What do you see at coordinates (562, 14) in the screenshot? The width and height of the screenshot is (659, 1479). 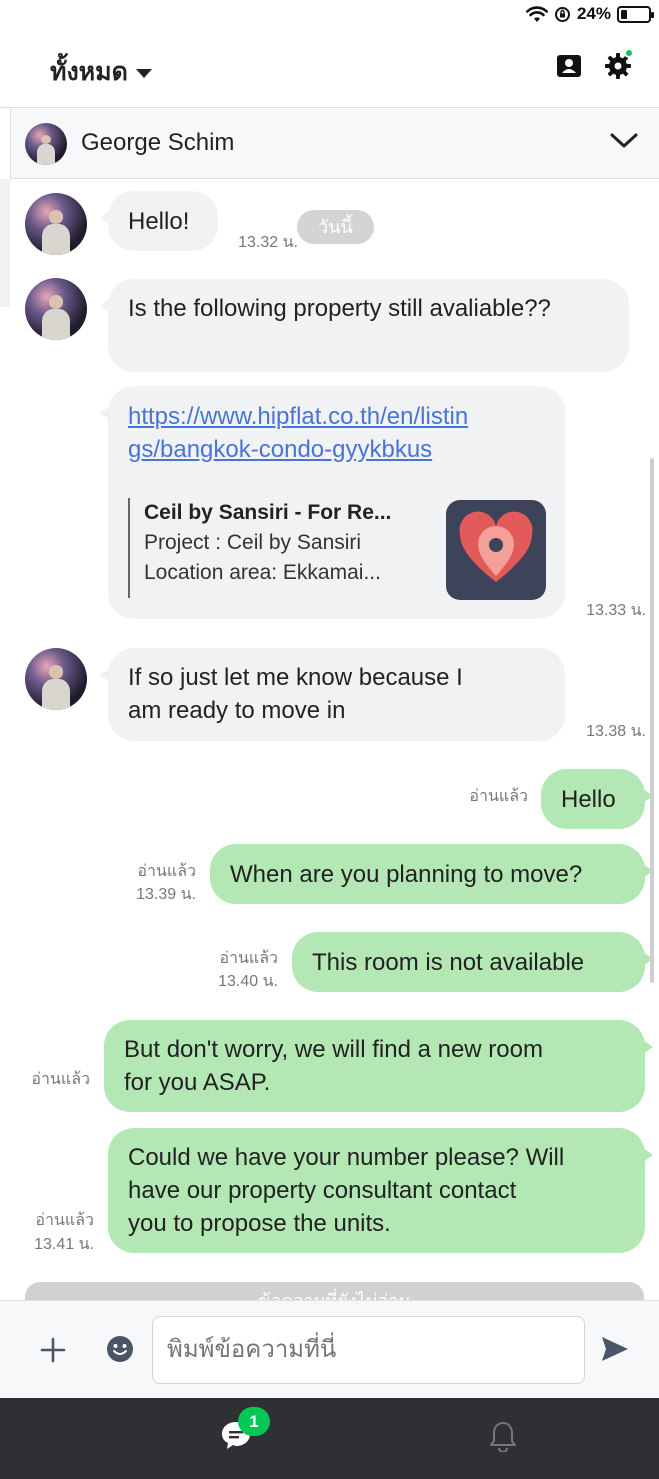 I see `rotation-lock-icon` at bounding box center [562, 14].